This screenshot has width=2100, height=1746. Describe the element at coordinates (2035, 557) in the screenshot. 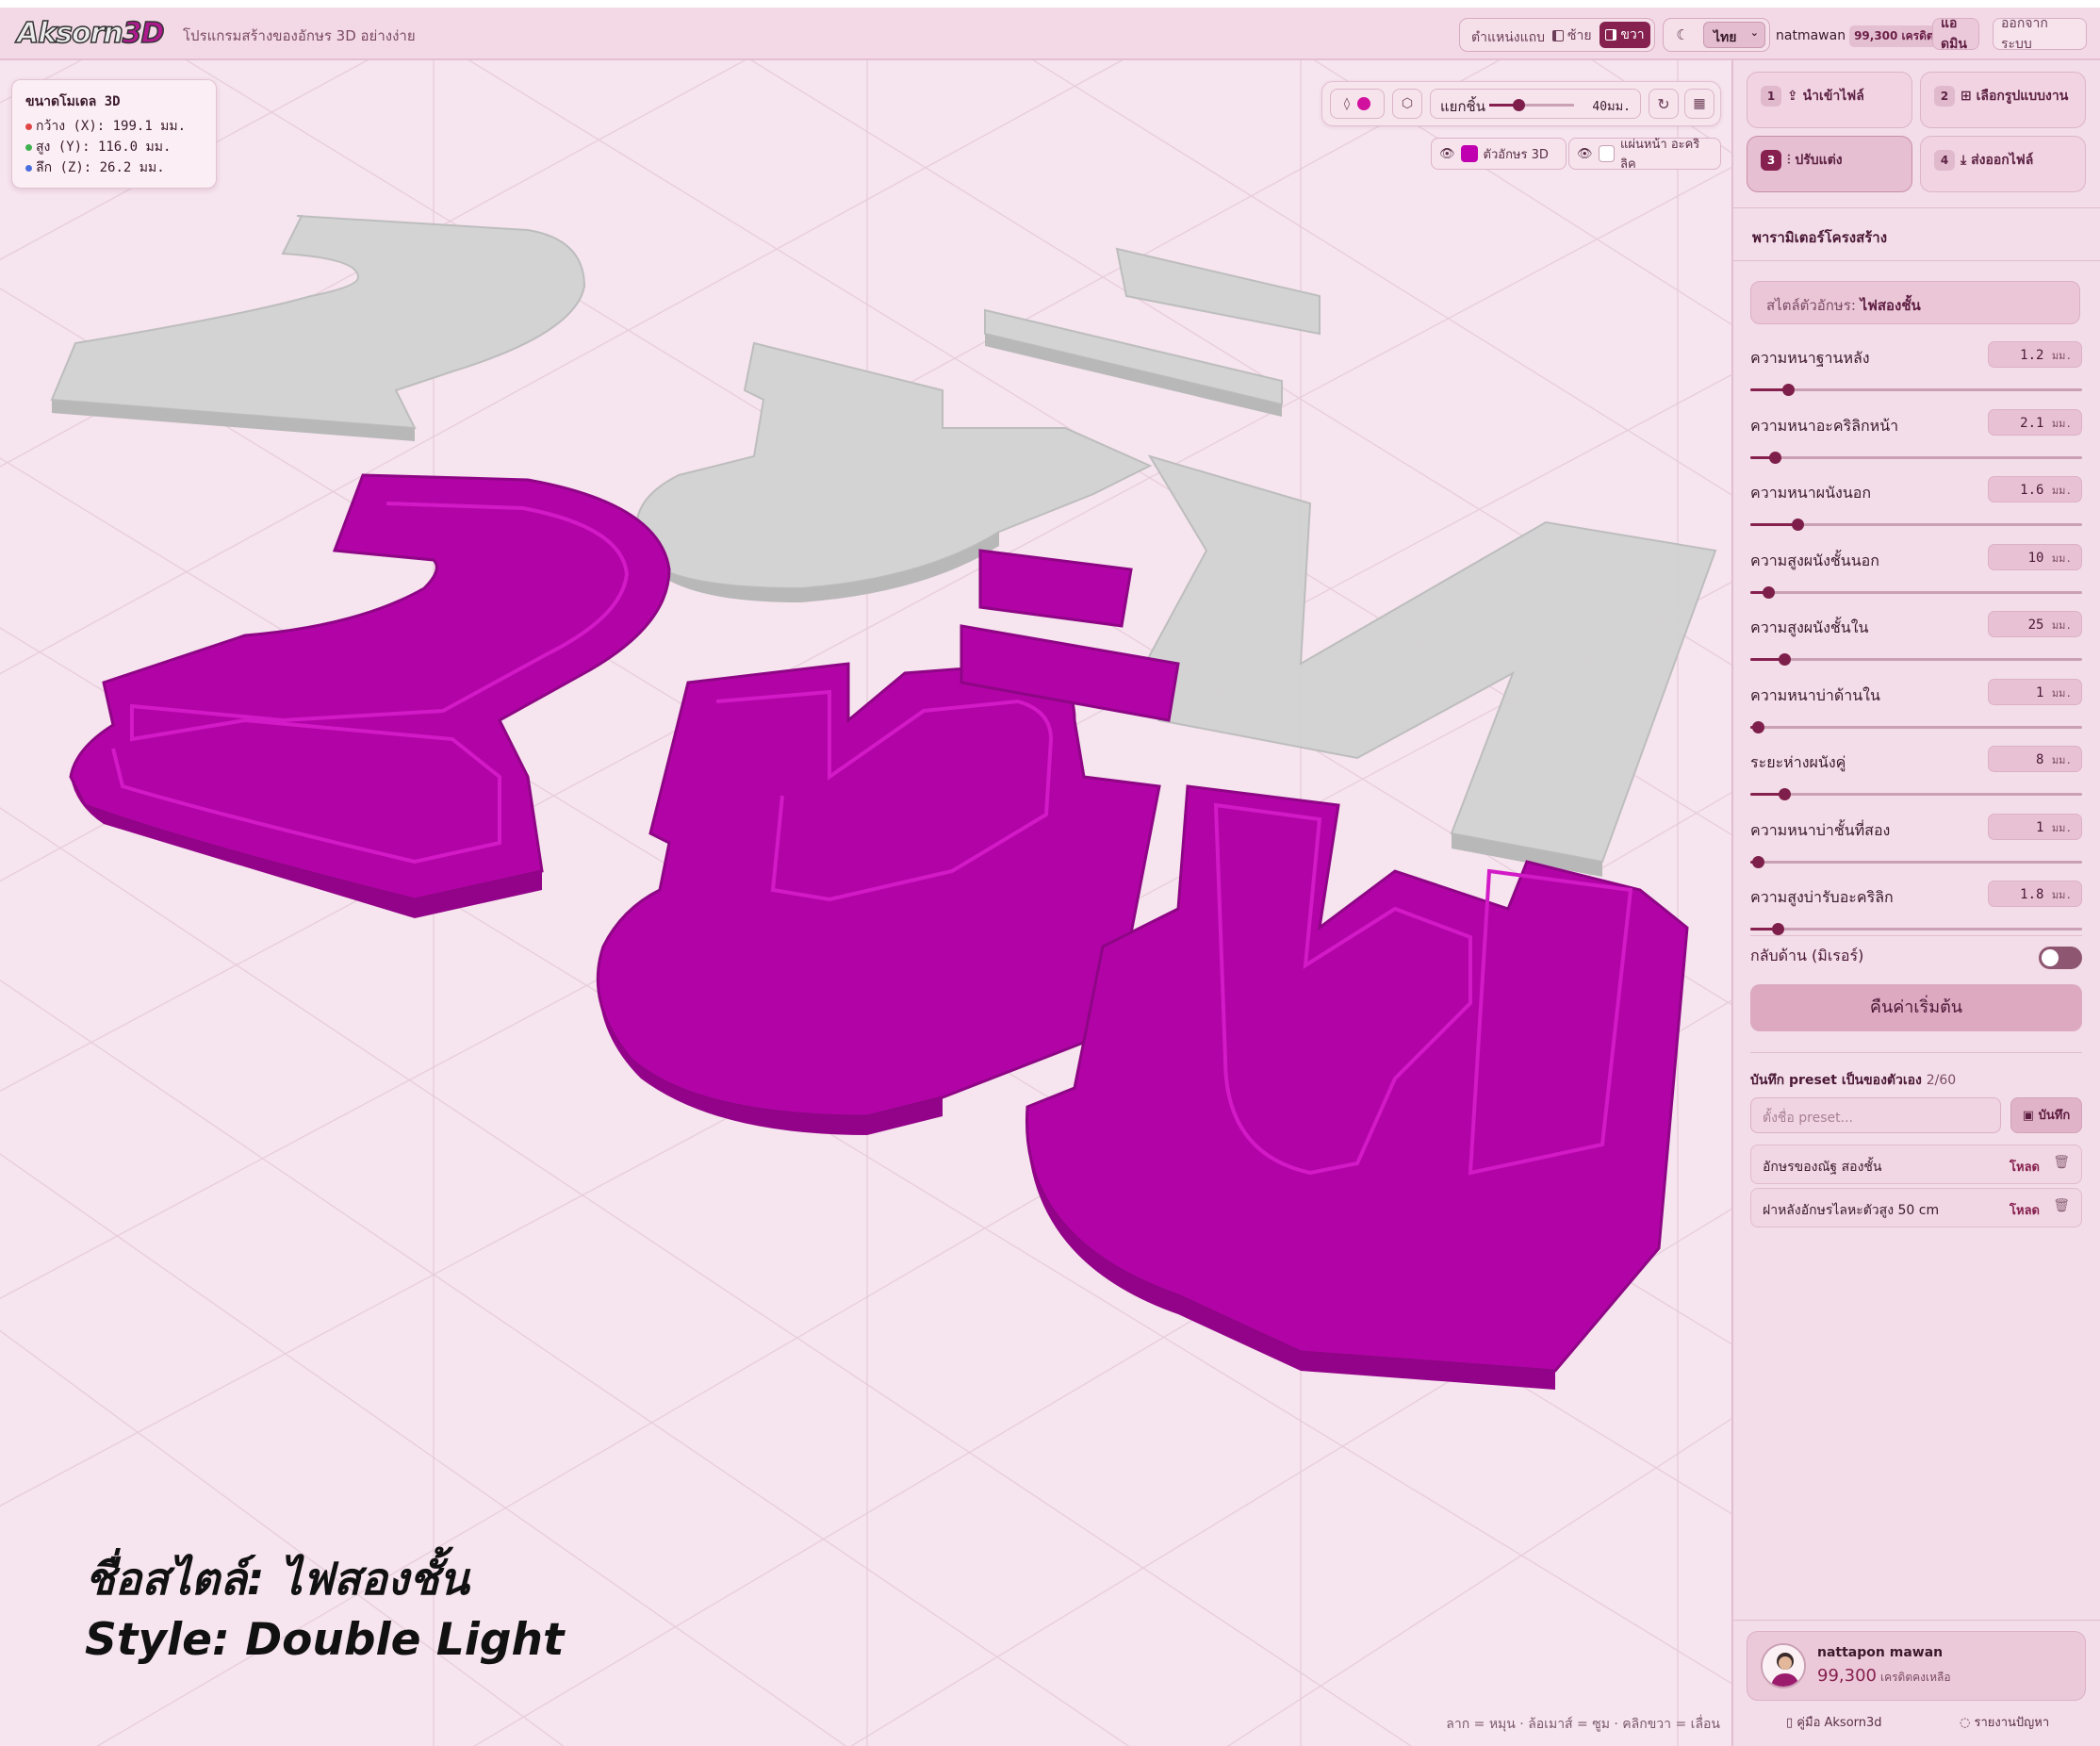

I see `param-value-input: 10 มม.` at that location.